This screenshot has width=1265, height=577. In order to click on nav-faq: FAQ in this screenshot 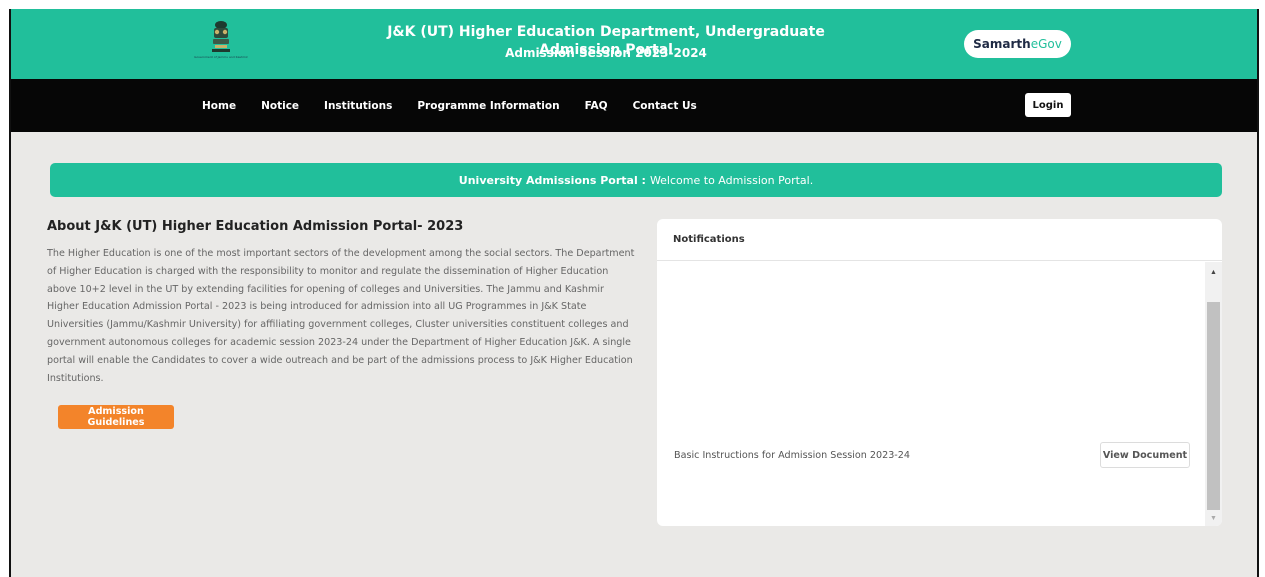, I will do `click(596, 106)`.